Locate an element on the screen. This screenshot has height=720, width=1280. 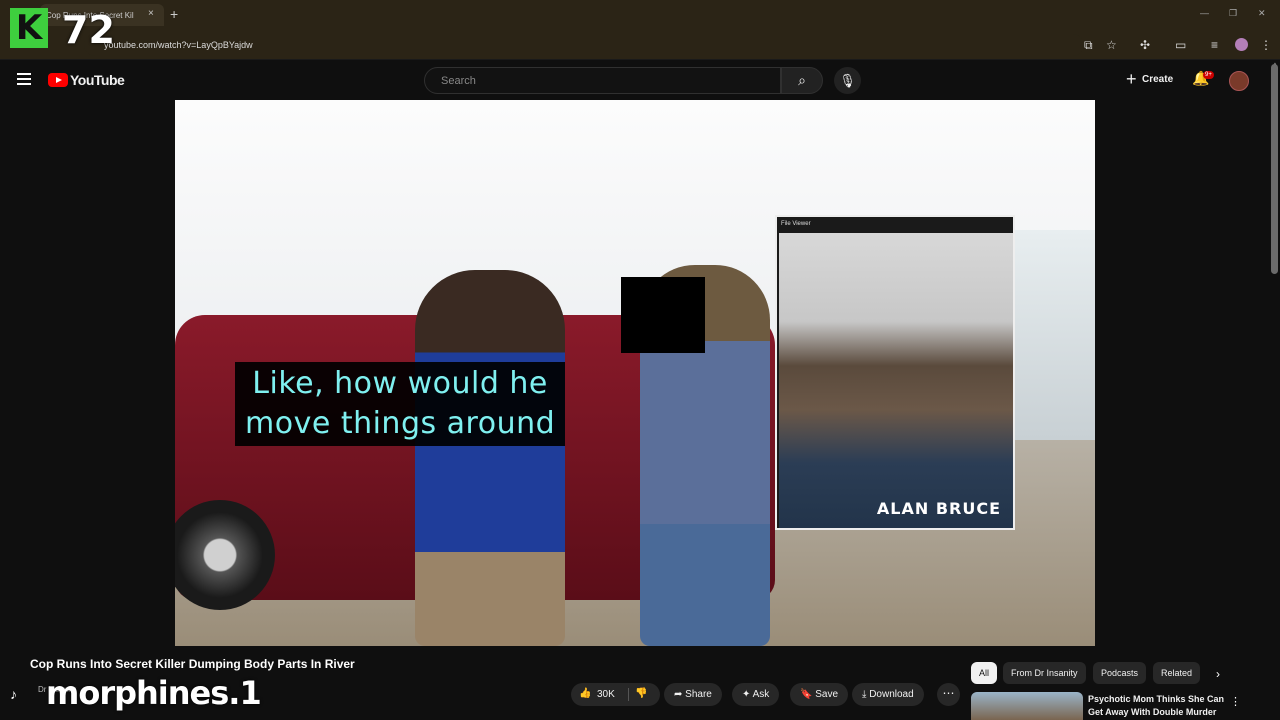
search-box is located at coordinates (602, 80).